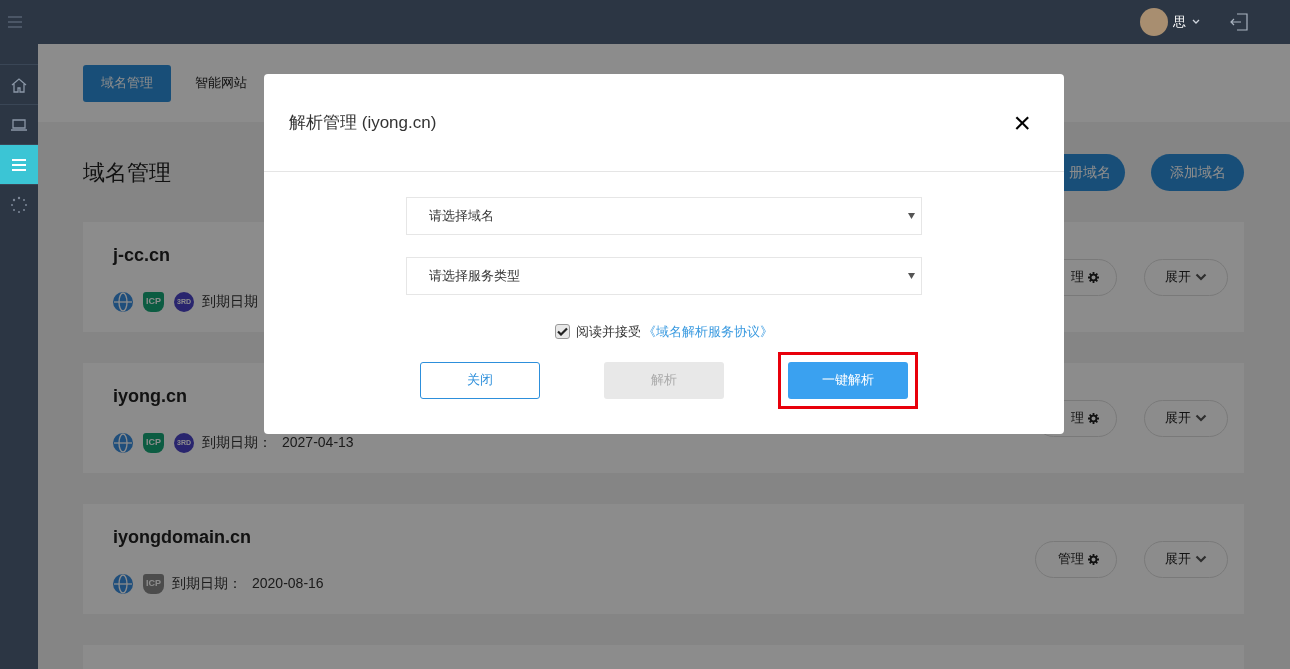 The width and height of the screenshot is (1290, 669). I want to click on select-field: 请选择域名, so click(664, 216).